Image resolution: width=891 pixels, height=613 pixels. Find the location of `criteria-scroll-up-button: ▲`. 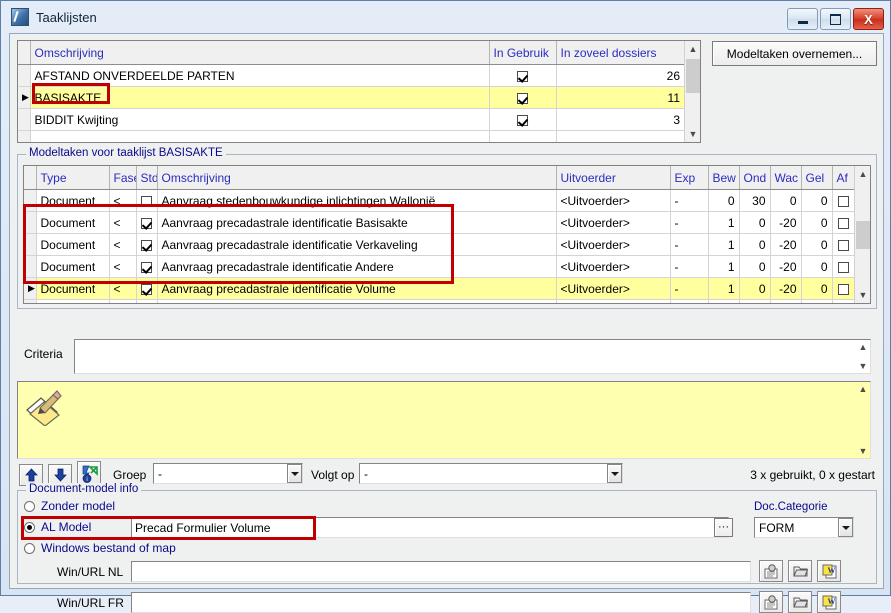

criteria-scroll-up-button: ▲ is located at coordinates (863, 347).